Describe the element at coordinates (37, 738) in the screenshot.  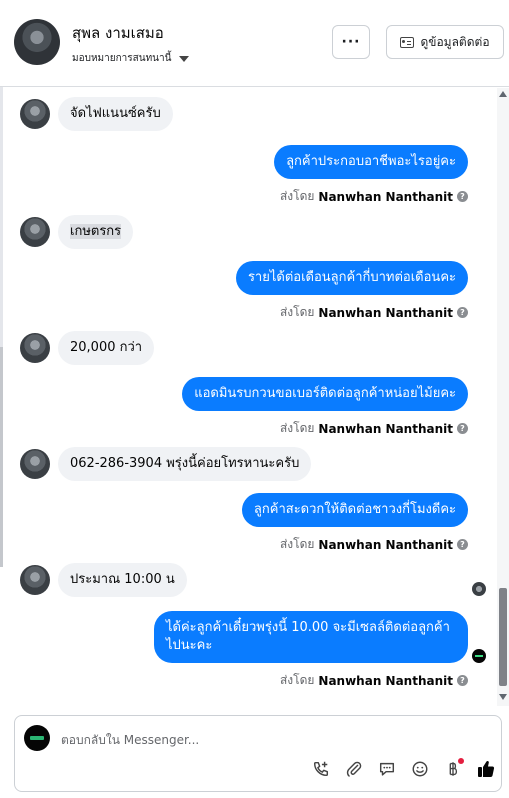
I see `page-avatar` at that location.